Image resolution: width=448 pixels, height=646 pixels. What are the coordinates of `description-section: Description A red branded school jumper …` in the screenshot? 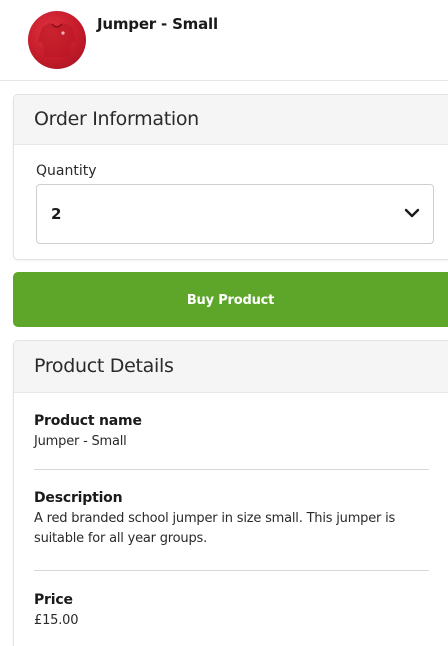 It's located at (233, 519).